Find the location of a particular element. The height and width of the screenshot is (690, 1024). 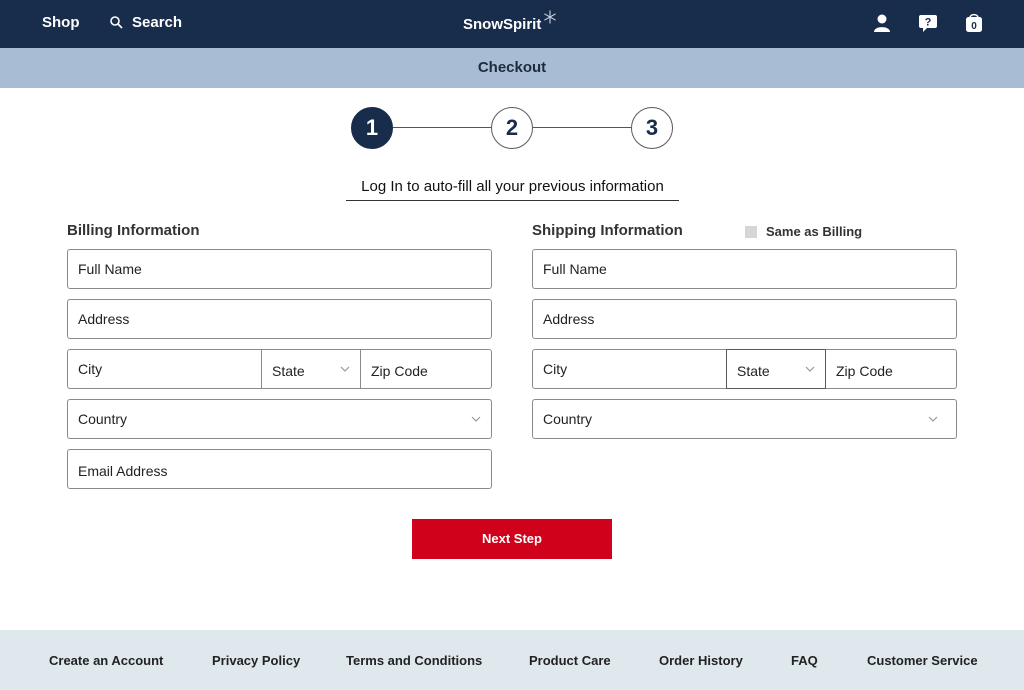

shipping-zip-field: Zip Code is located at coordinates (891, 369).